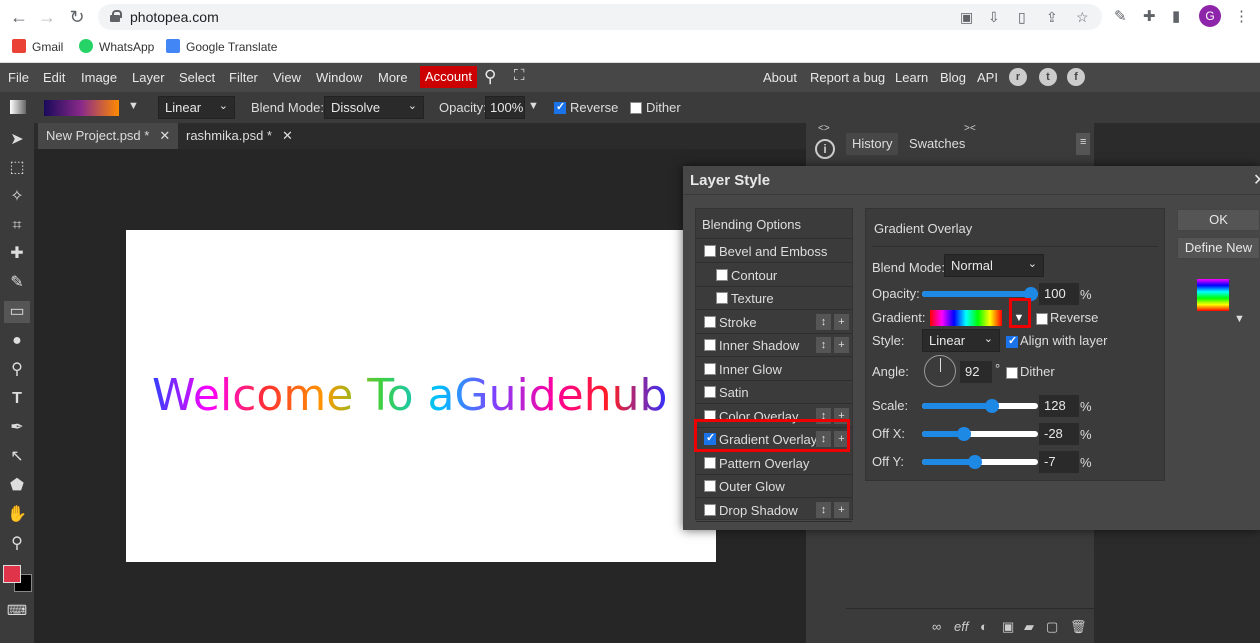  What do you see at coordinates (1218, 248) in the screenshot?
I see `define-new-button: Define New` at bounding box center [1218, 248].